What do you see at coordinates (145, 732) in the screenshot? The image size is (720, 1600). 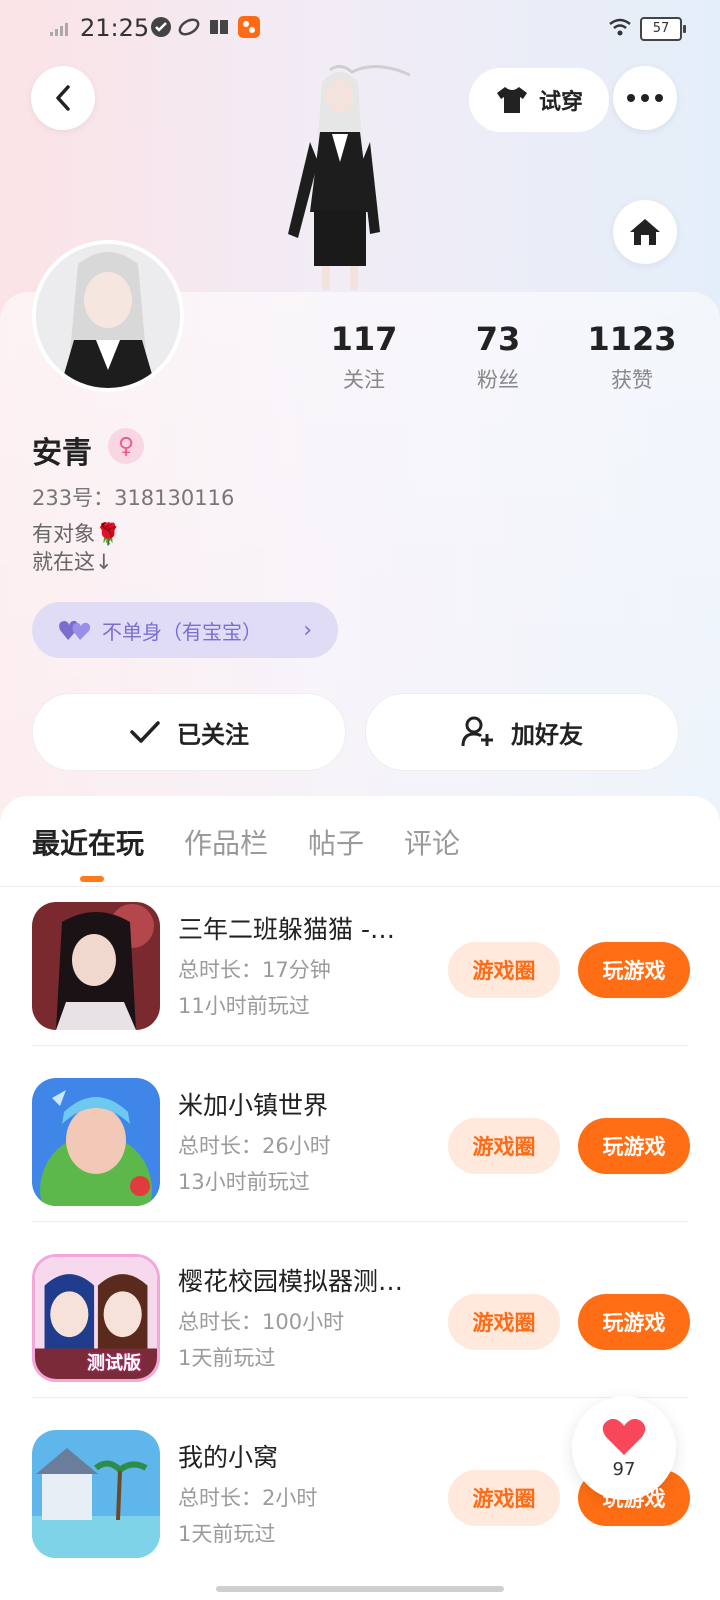 I see `checkmark-icon` at bounding box center [145, 732].